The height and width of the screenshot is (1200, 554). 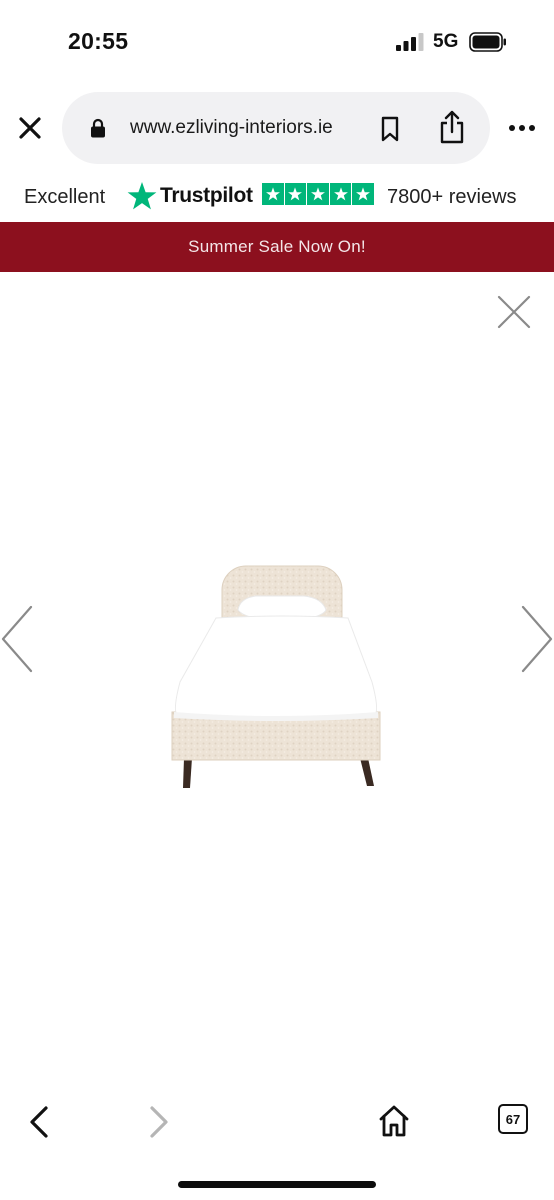 I want to click on bookmark-icon, so click(x=390, y=129).